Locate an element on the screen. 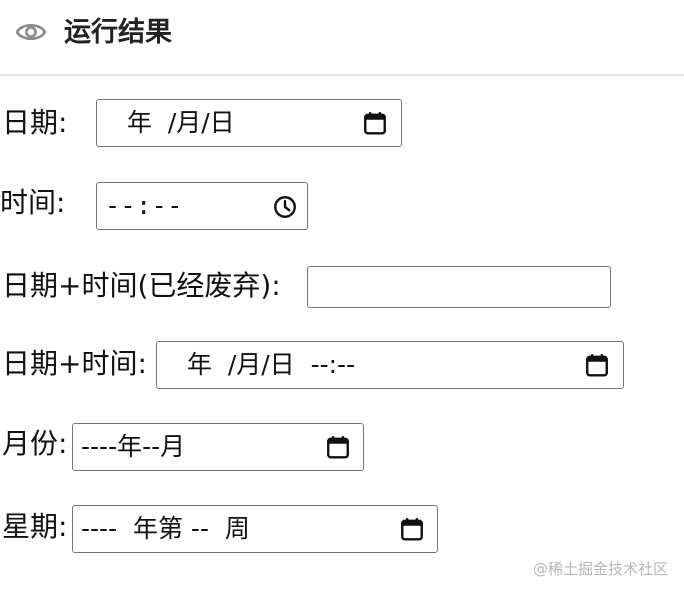 The image size is (684, 594). eye-icon is located at coordinates (31, 32).